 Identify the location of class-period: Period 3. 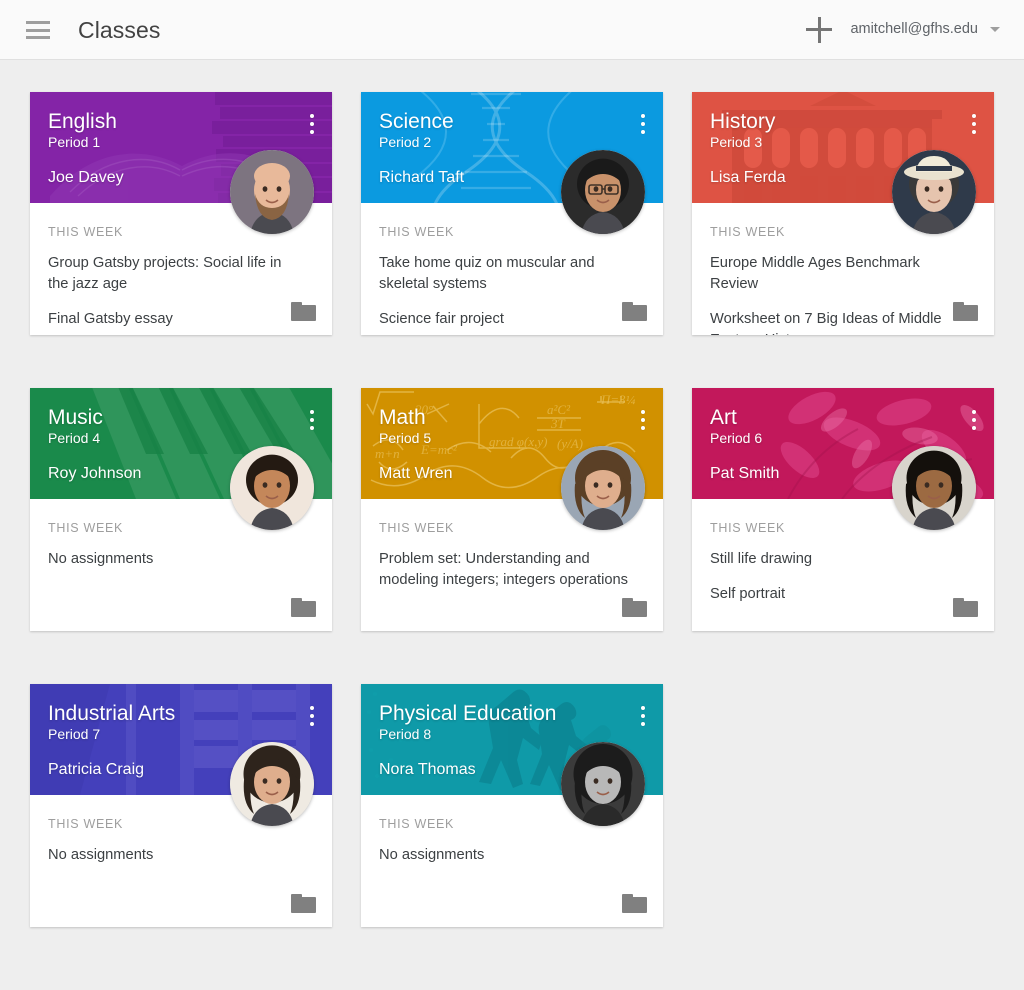
(736, 142).